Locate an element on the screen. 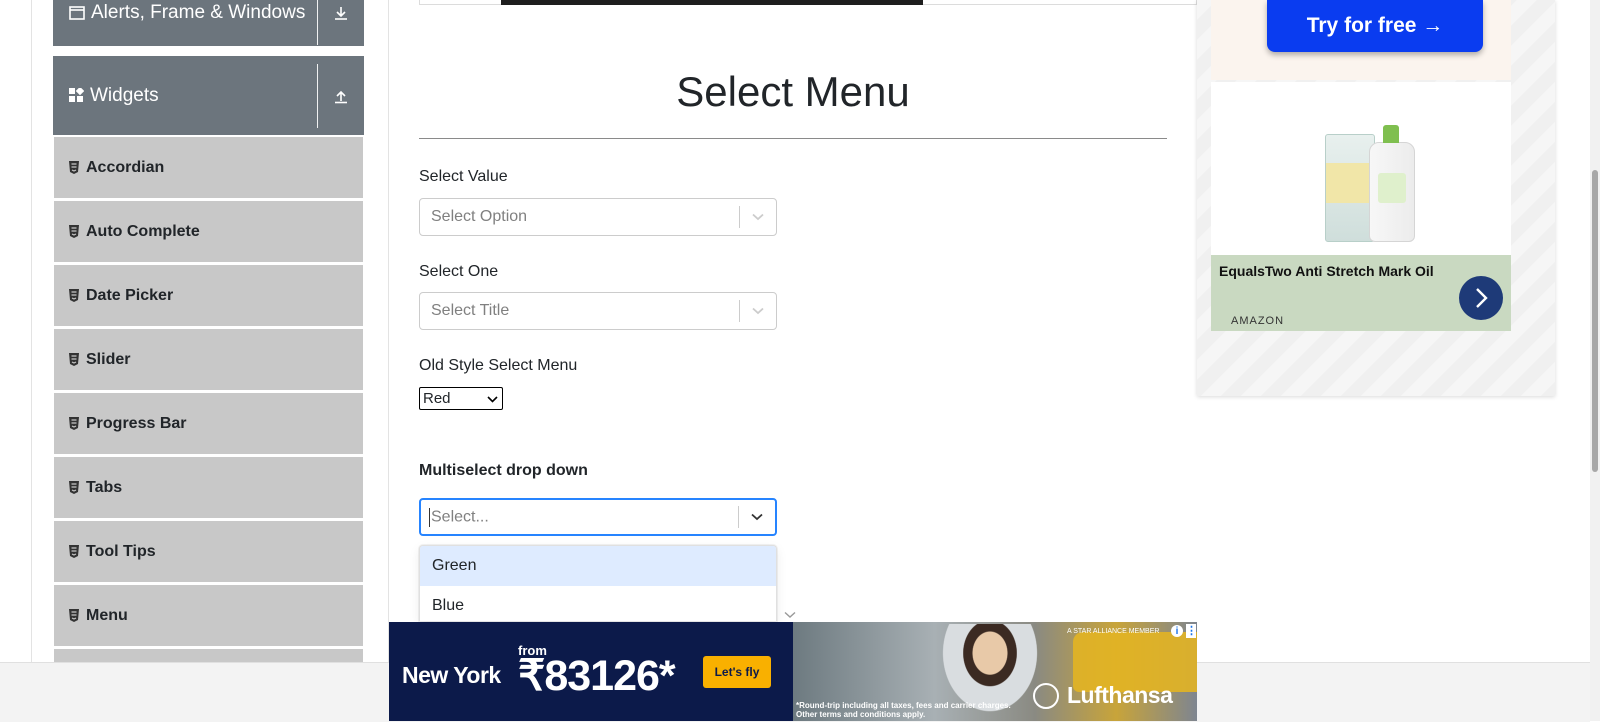  option-blue: Blue is located at coordinates (598, 603).